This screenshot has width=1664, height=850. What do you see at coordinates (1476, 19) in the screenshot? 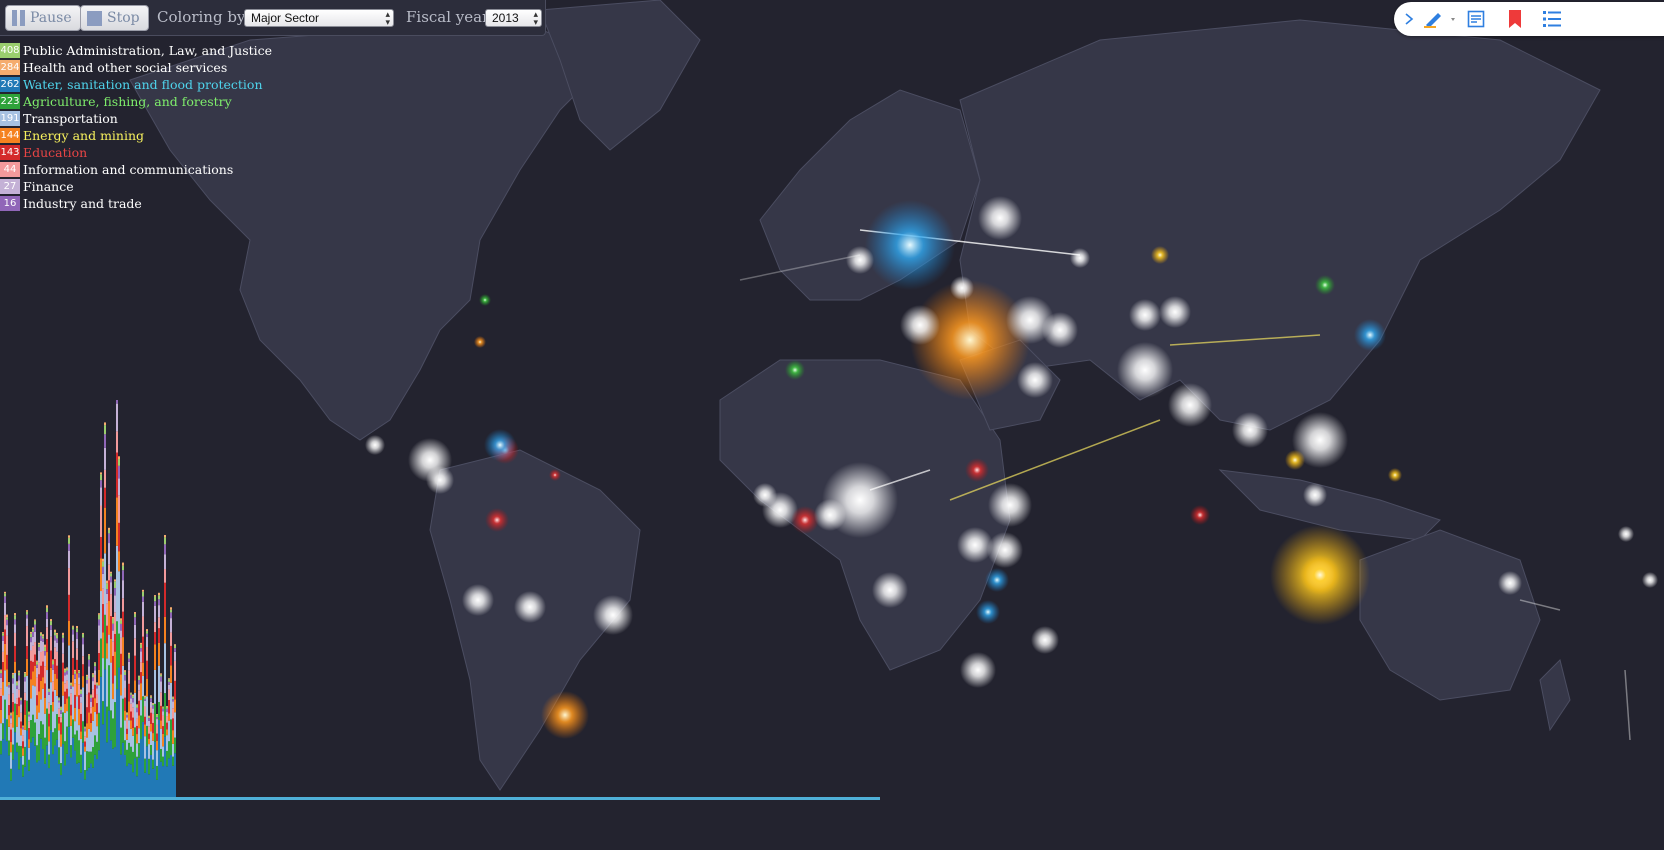
I see `notes-icon` at bounding box center [1476, 19].